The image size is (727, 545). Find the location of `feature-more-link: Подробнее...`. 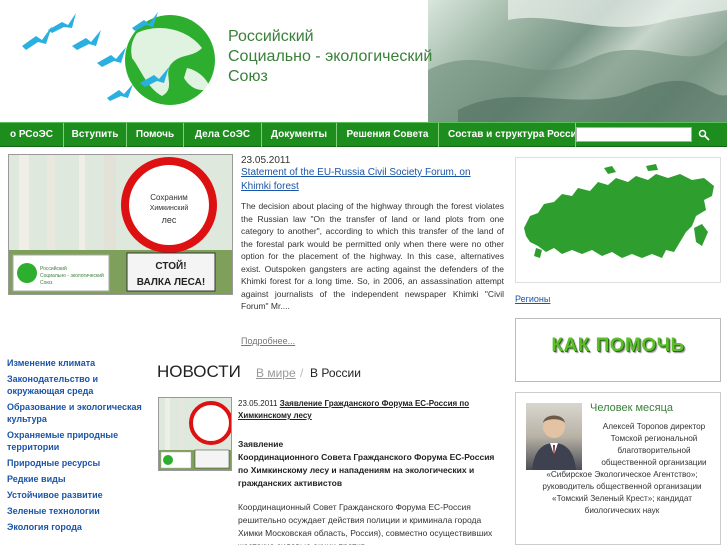

feature-more-link: Подробнее... is located at coordinates (268, 341).